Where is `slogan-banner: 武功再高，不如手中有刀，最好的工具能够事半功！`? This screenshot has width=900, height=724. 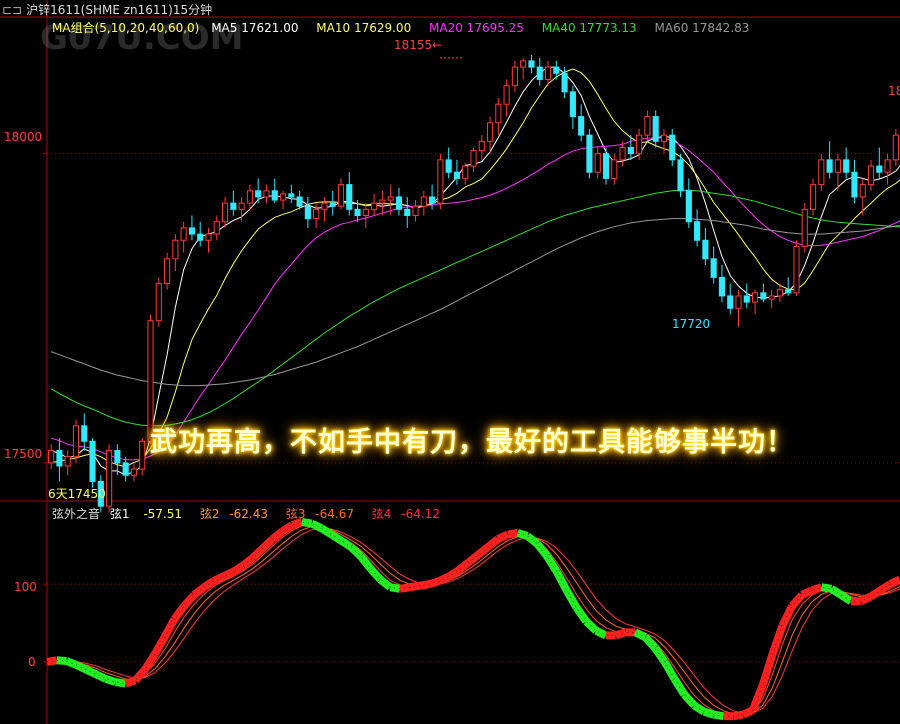 slogan-banner: 武功再高，不如手中有刀，最好的工具能够事半功！ is located at coordinates (472, 442).